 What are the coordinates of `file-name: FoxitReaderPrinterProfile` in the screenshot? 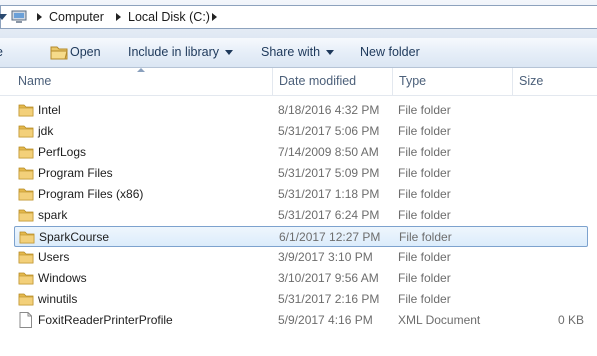 It's located at (105, 320).